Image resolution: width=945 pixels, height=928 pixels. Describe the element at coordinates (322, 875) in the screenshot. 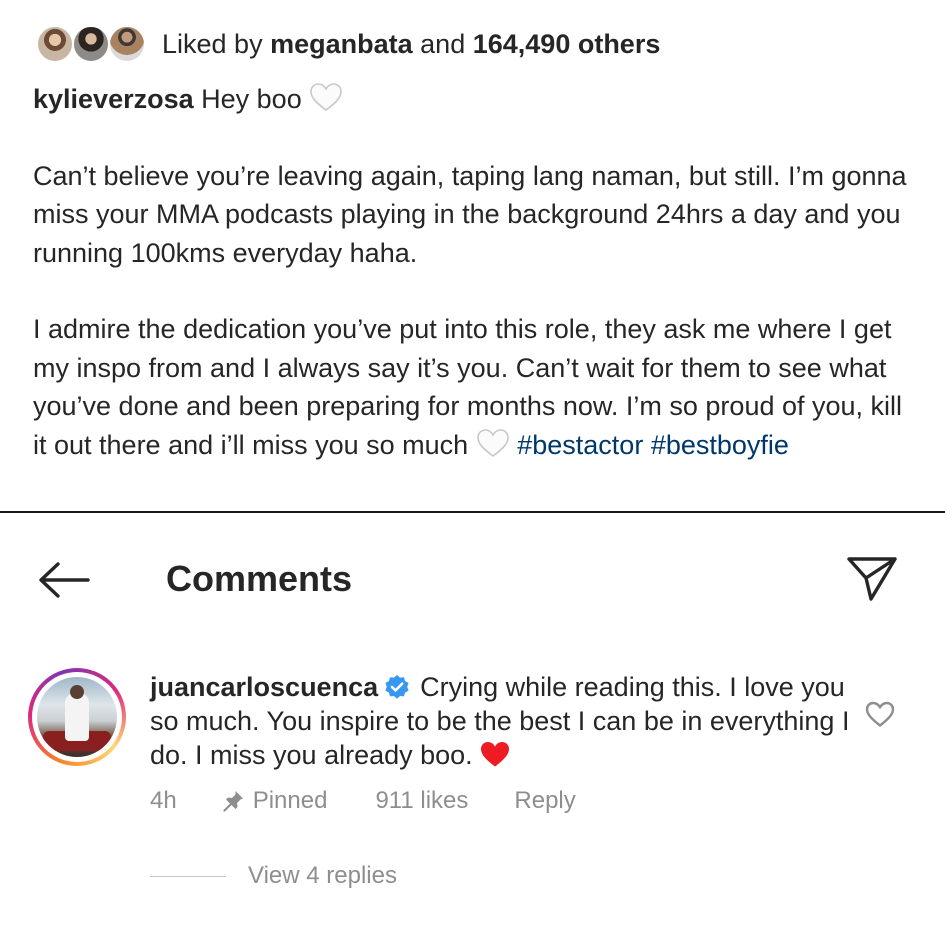

I see `view-replies-text: View 4 replies` at that location.